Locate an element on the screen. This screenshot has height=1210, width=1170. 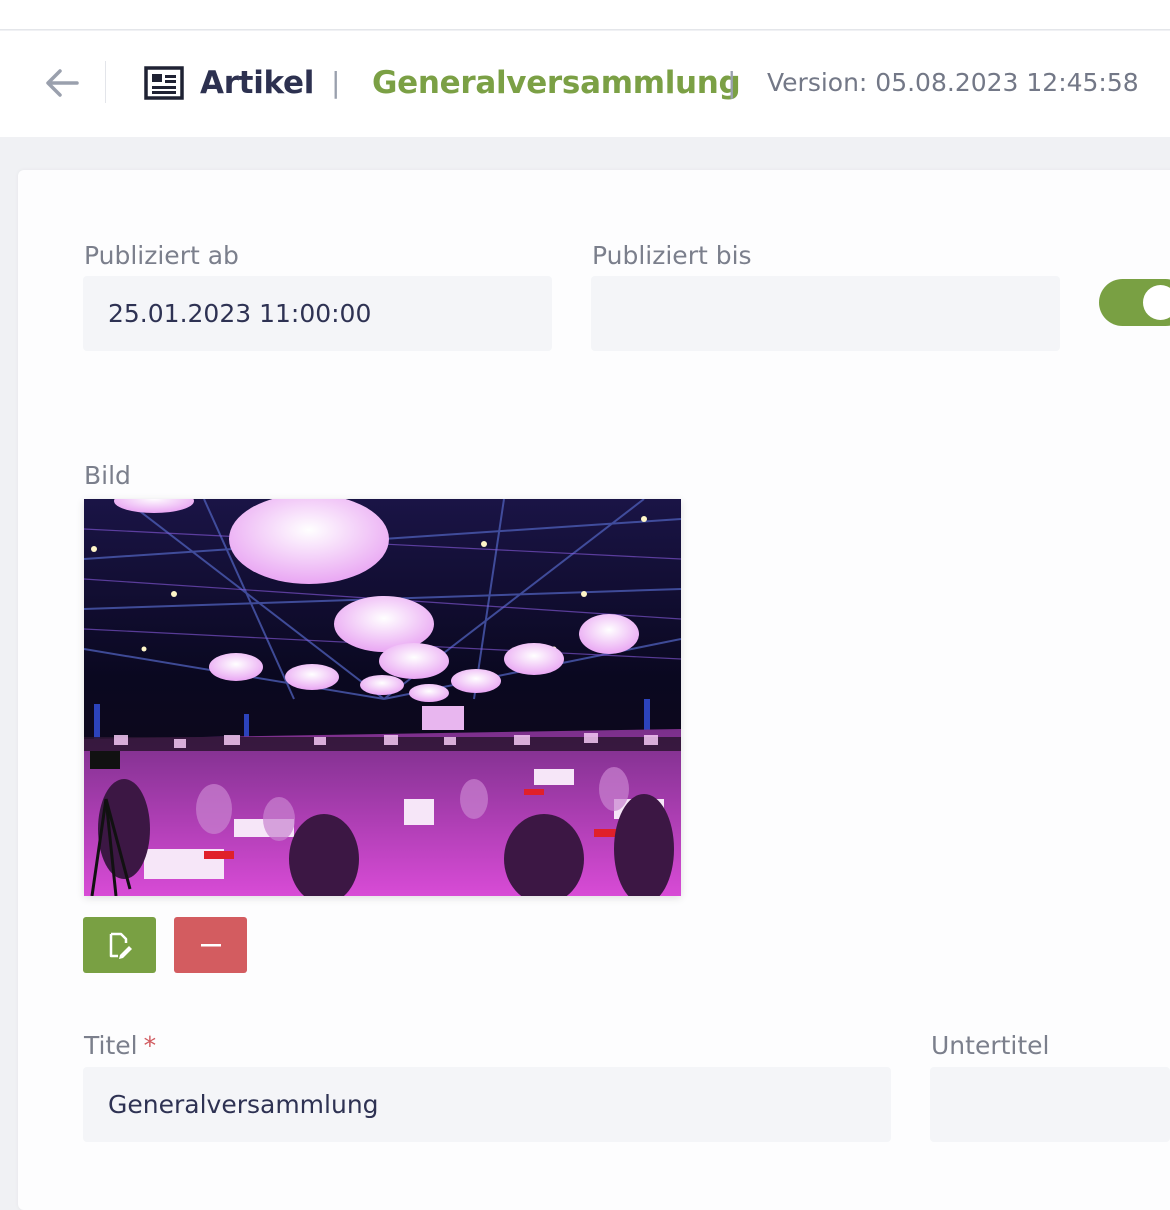
edit-file-icon is located at coordinates (120, 945).